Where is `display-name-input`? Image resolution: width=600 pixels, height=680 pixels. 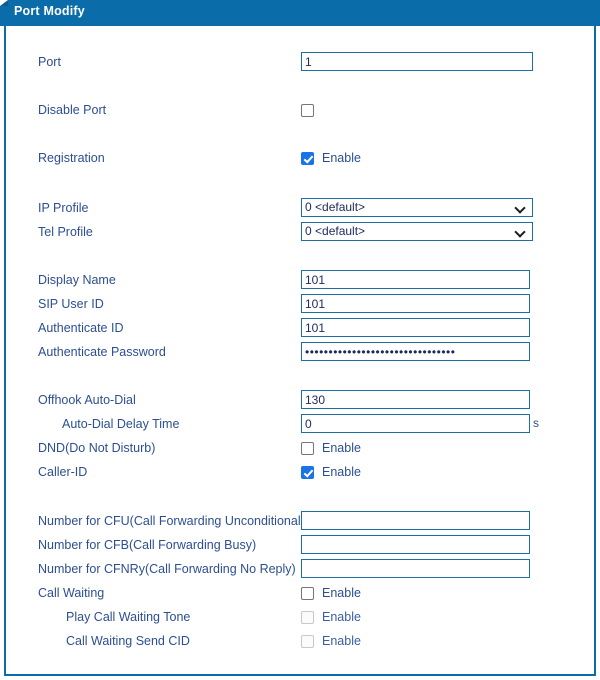
display-name-input is located at coordinates (415, 279).